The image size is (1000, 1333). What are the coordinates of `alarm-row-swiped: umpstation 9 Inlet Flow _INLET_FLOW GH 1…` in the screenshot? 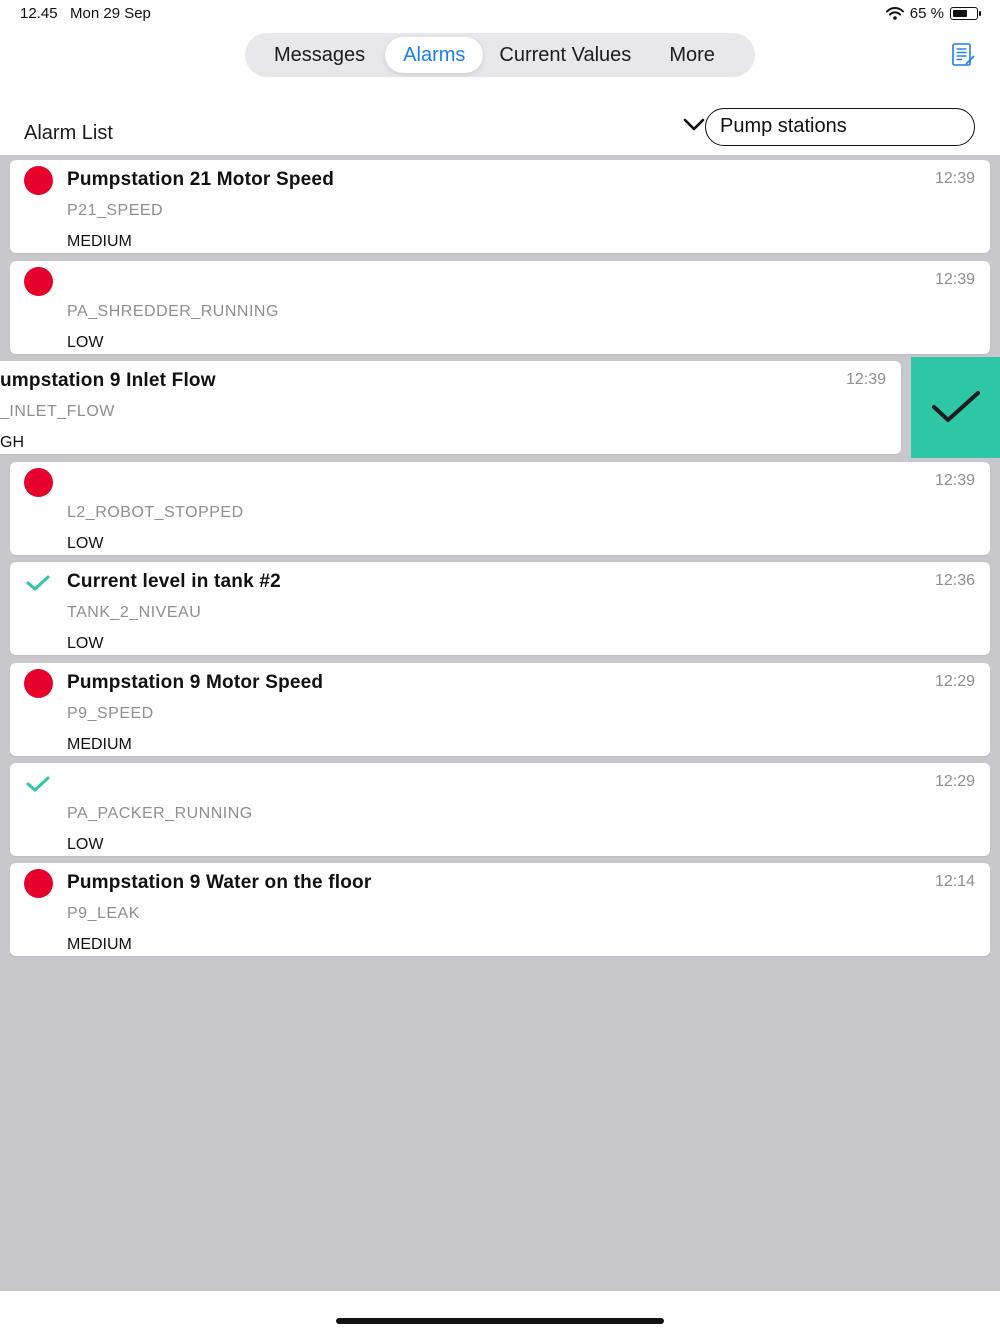 It's located at (450, 407).